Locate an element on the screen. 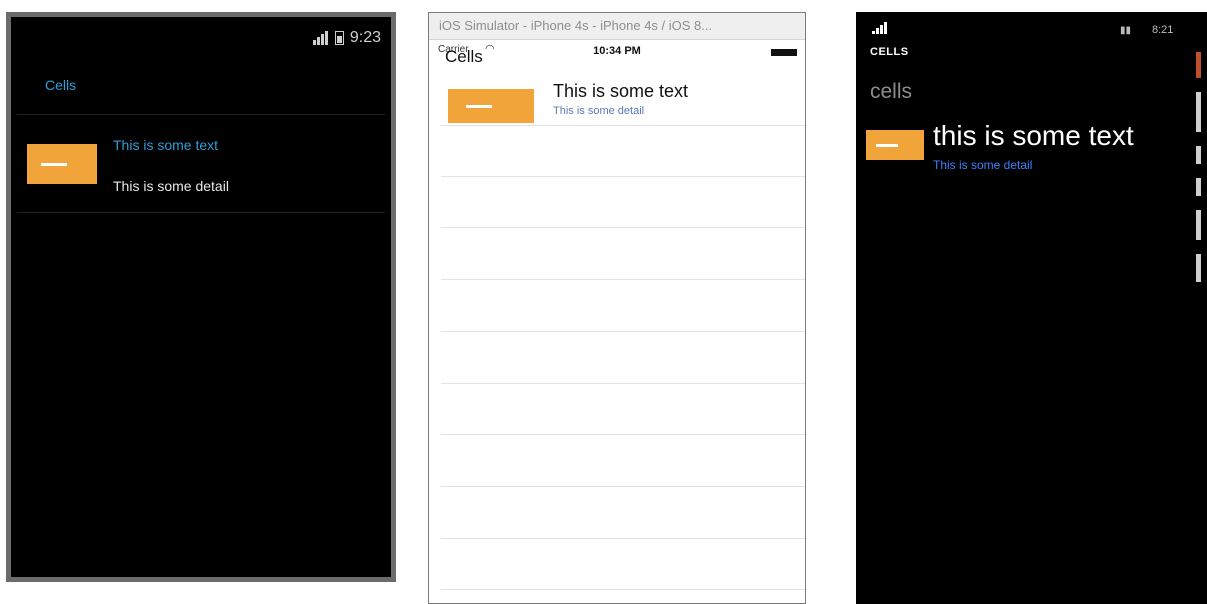  cell-text: this is some text is located at coordinates (1033, 136).